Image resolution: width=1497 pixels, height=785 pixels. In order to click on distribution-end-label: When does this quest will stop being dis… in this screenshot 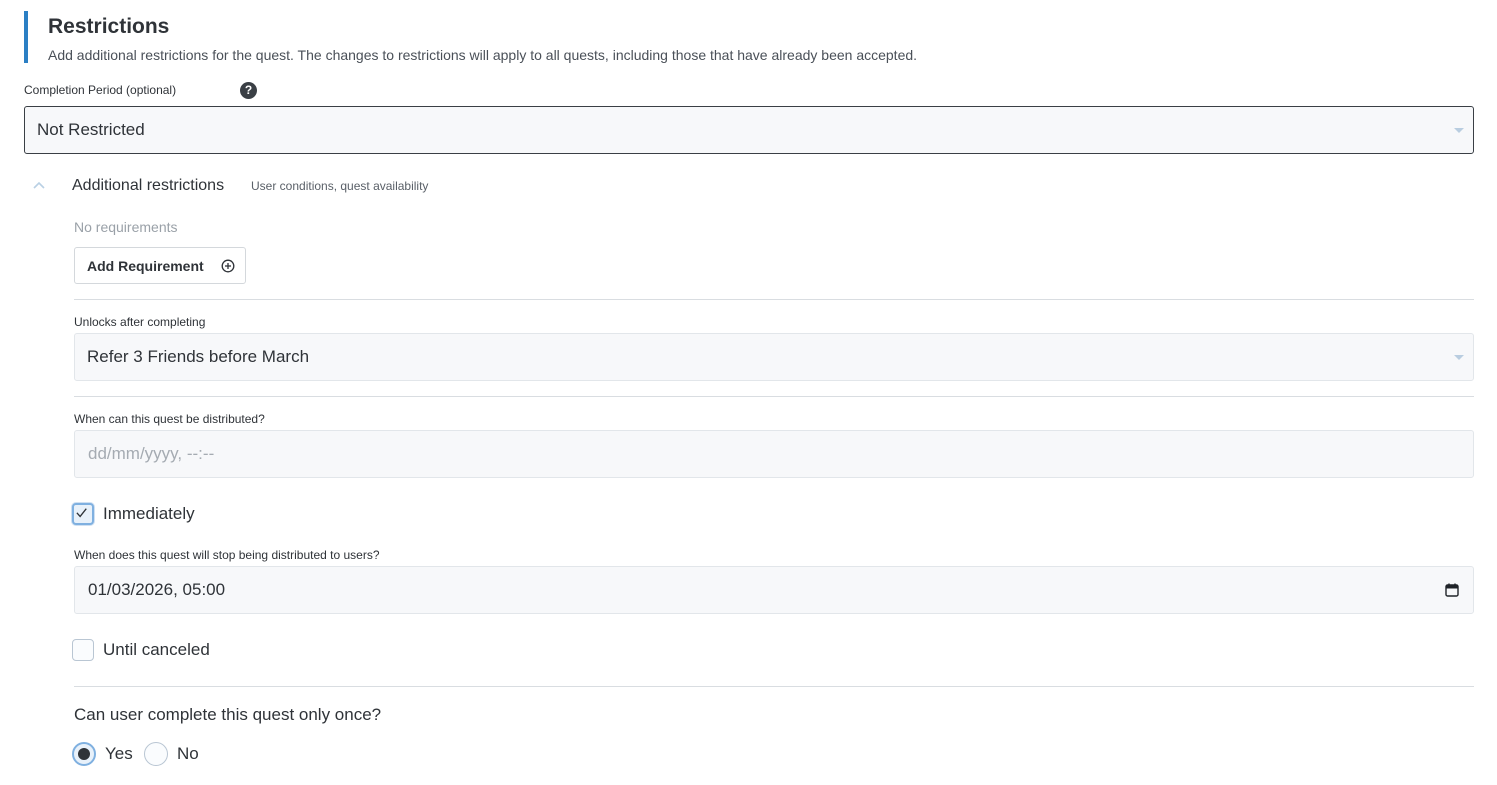, I will do `click(227, 555)`.